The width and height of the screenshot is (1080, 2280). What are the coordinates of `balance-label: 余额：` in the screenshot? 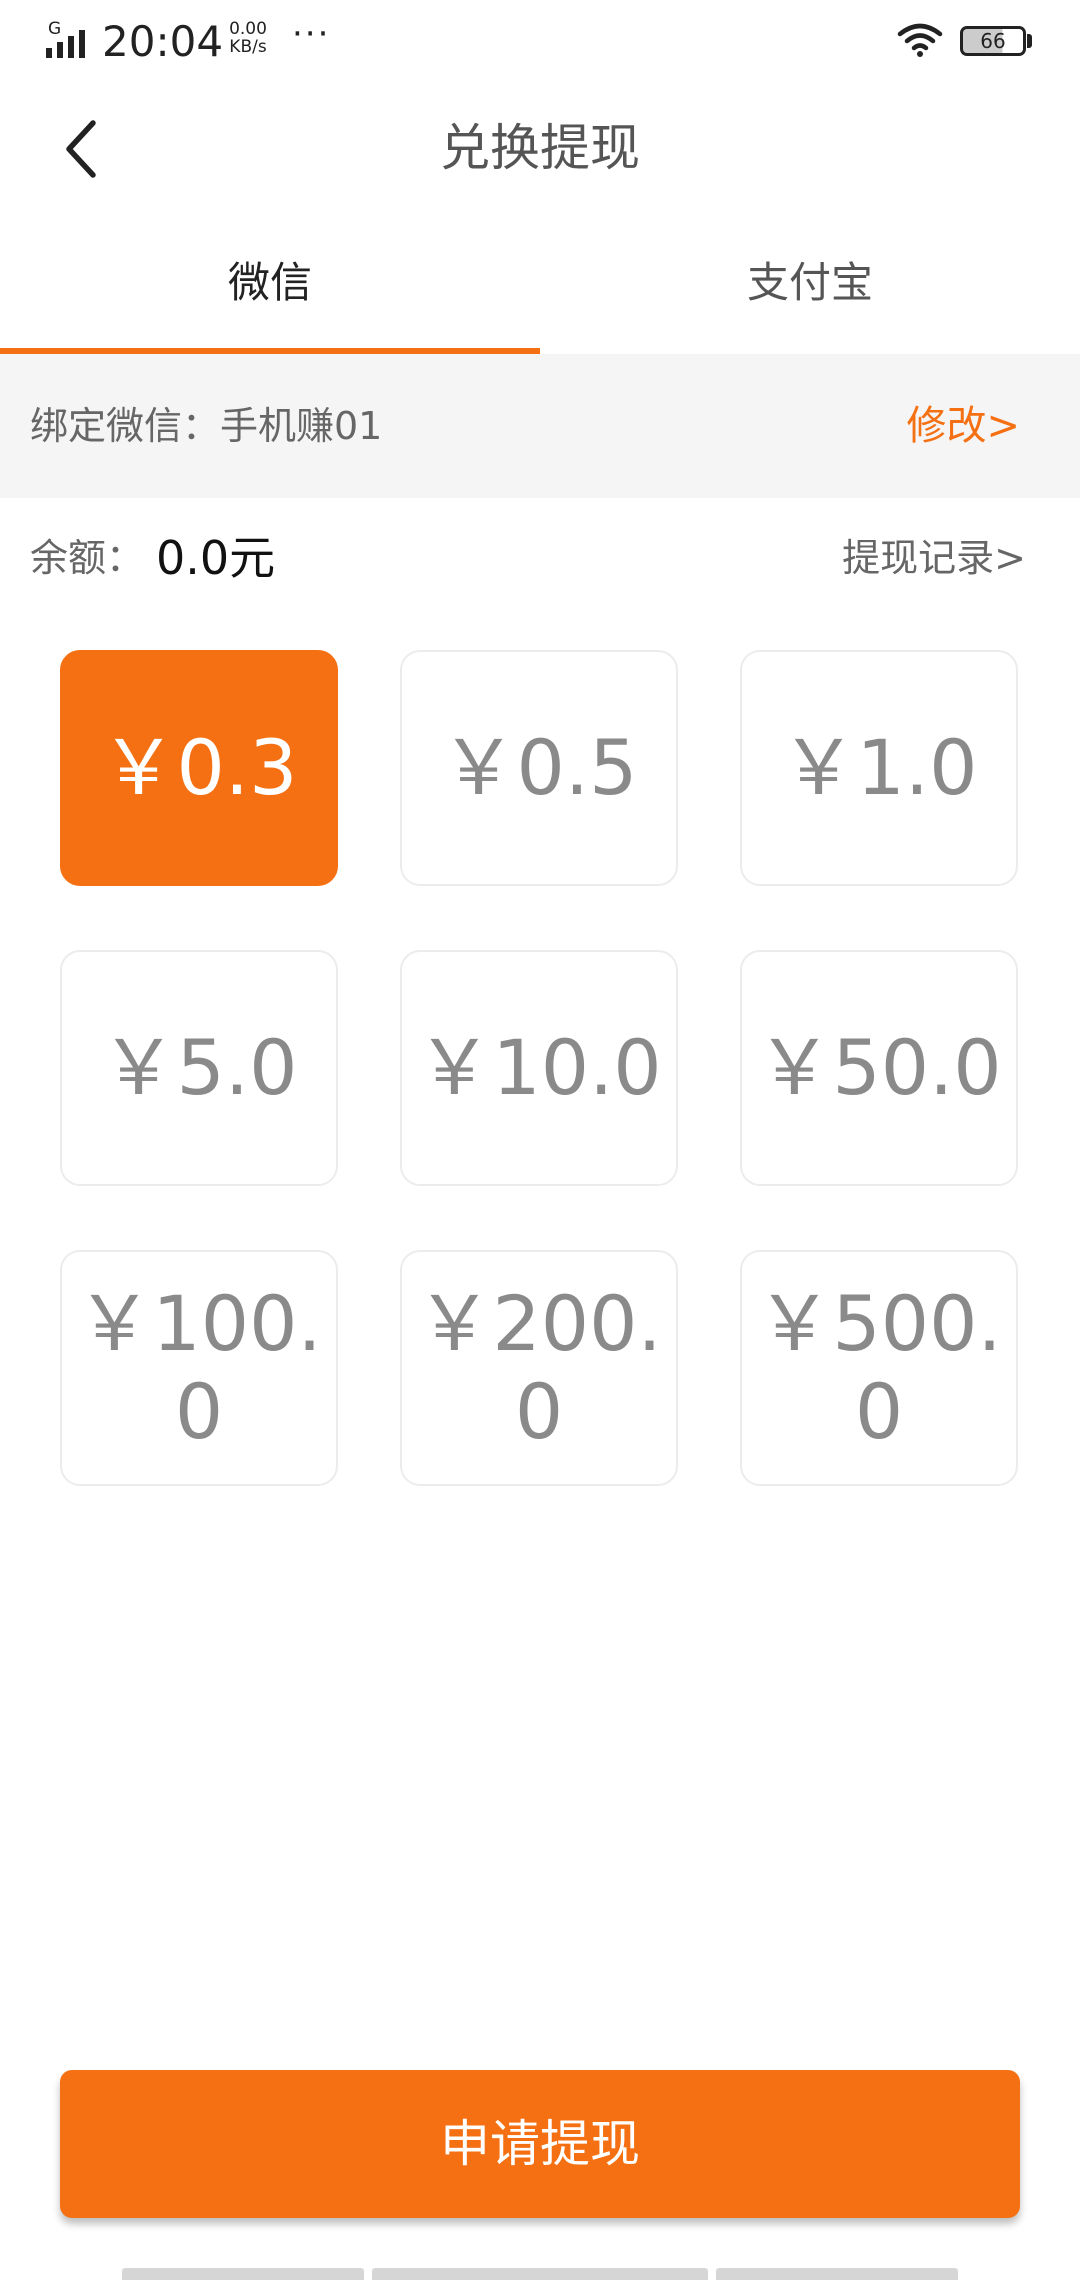 It's located at (87, 558).